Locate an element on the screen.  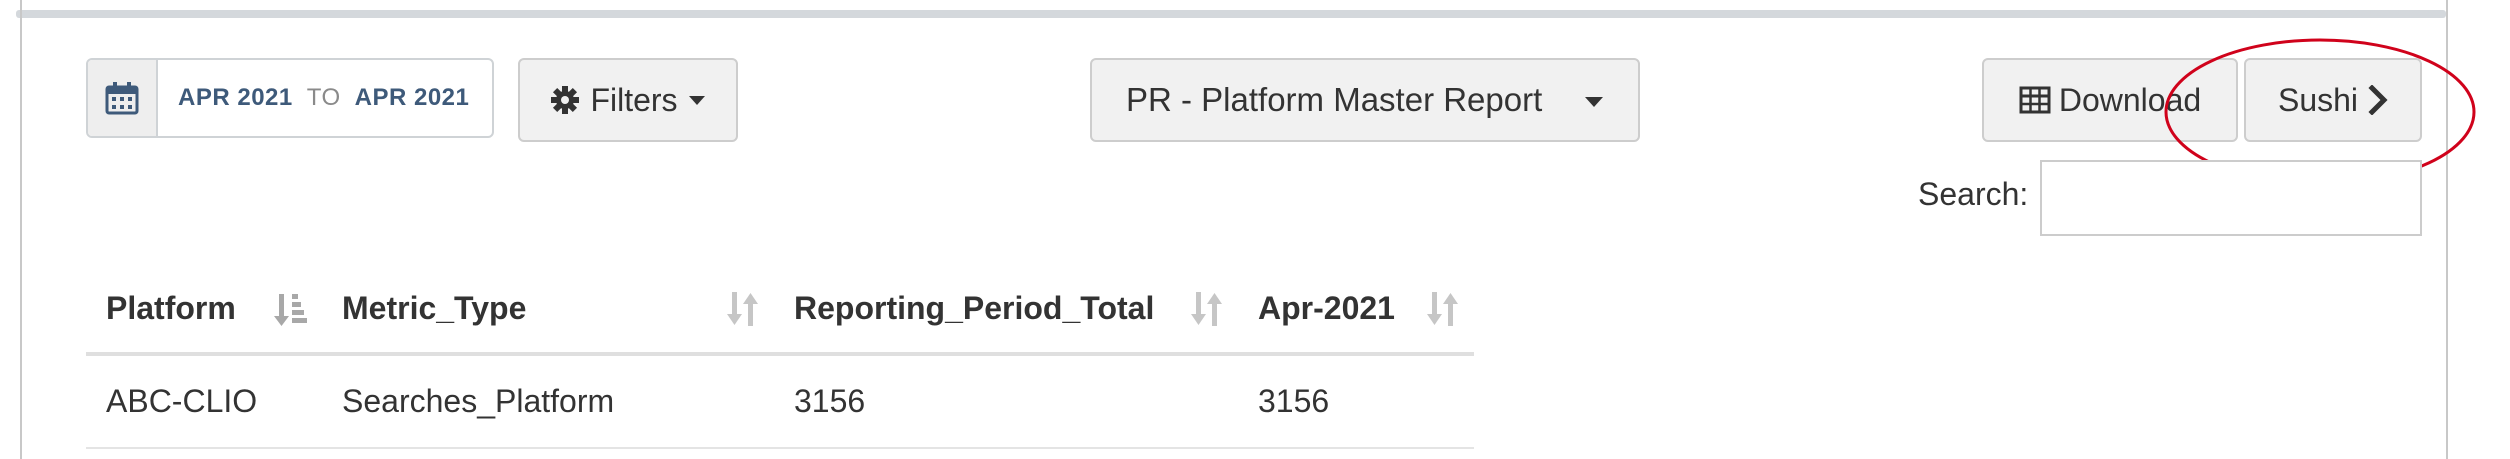
frame-border-right is located at coordinates (2447, 229).